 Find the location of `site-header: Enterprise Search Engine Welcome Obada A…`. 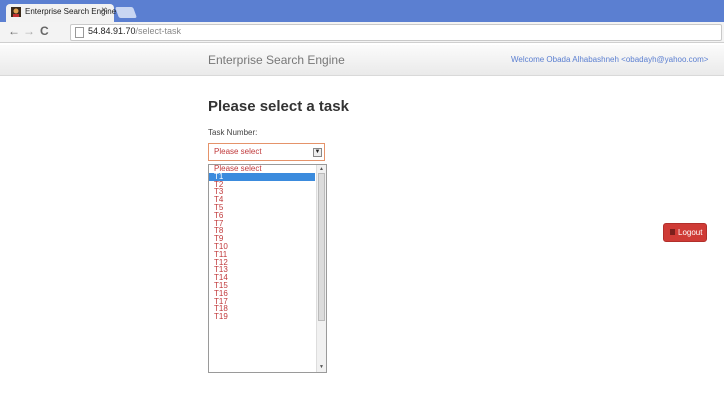

site-header: Enterprise Search Engine Welcome Obada A… is located at coordinates (362, 60).